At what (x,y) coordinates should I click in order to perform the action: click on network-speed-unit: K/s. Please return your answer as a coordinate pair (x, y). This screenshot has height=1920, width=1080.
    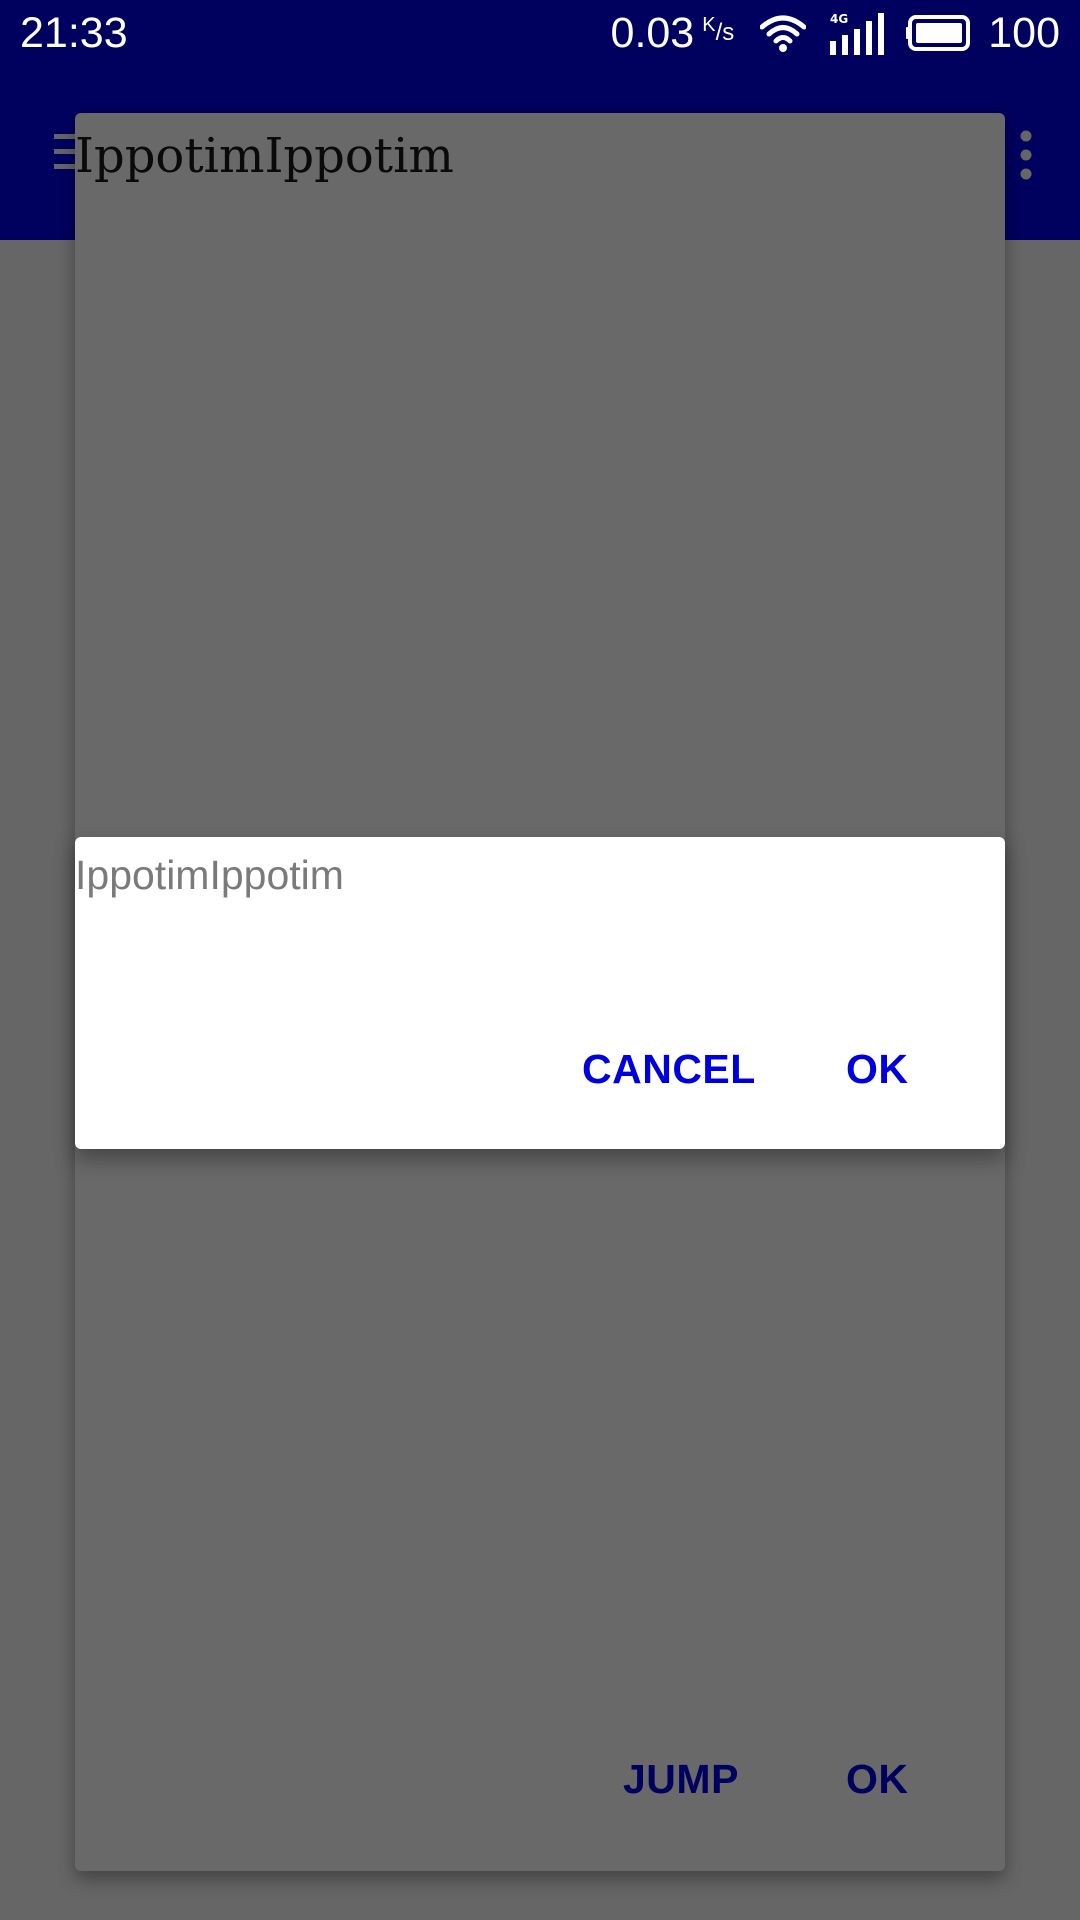
    Looking at the image, I should click on (718, 29).